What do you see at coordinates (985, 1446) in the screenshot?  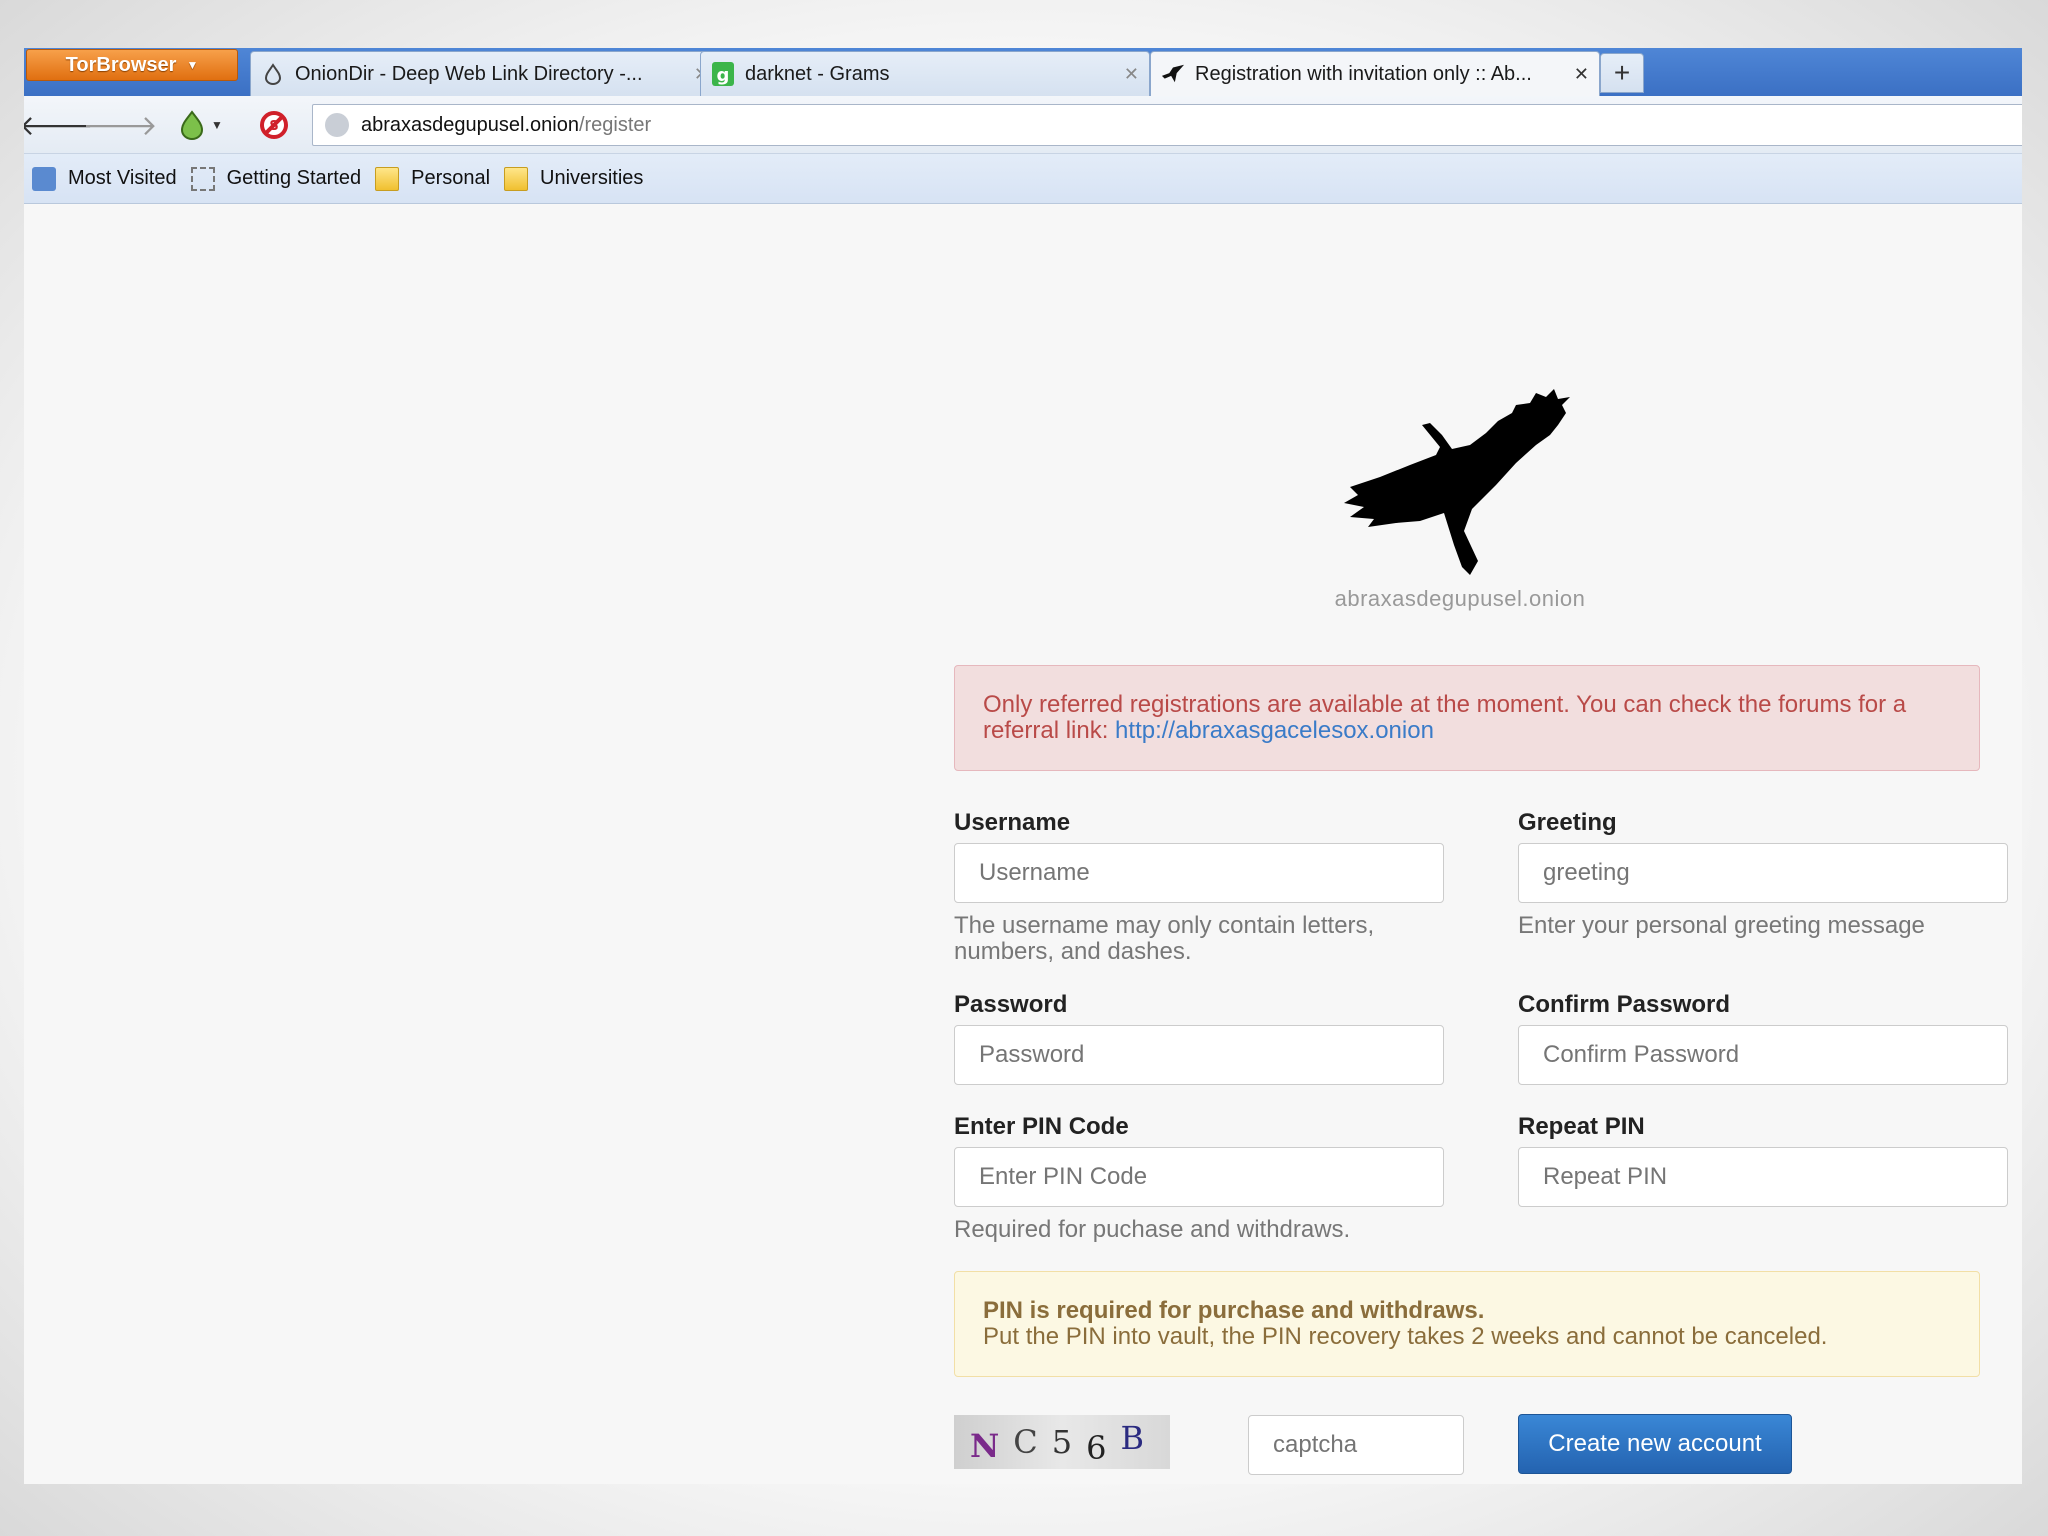 I see `captcha-char: N` at bounding box center [985, 1446].